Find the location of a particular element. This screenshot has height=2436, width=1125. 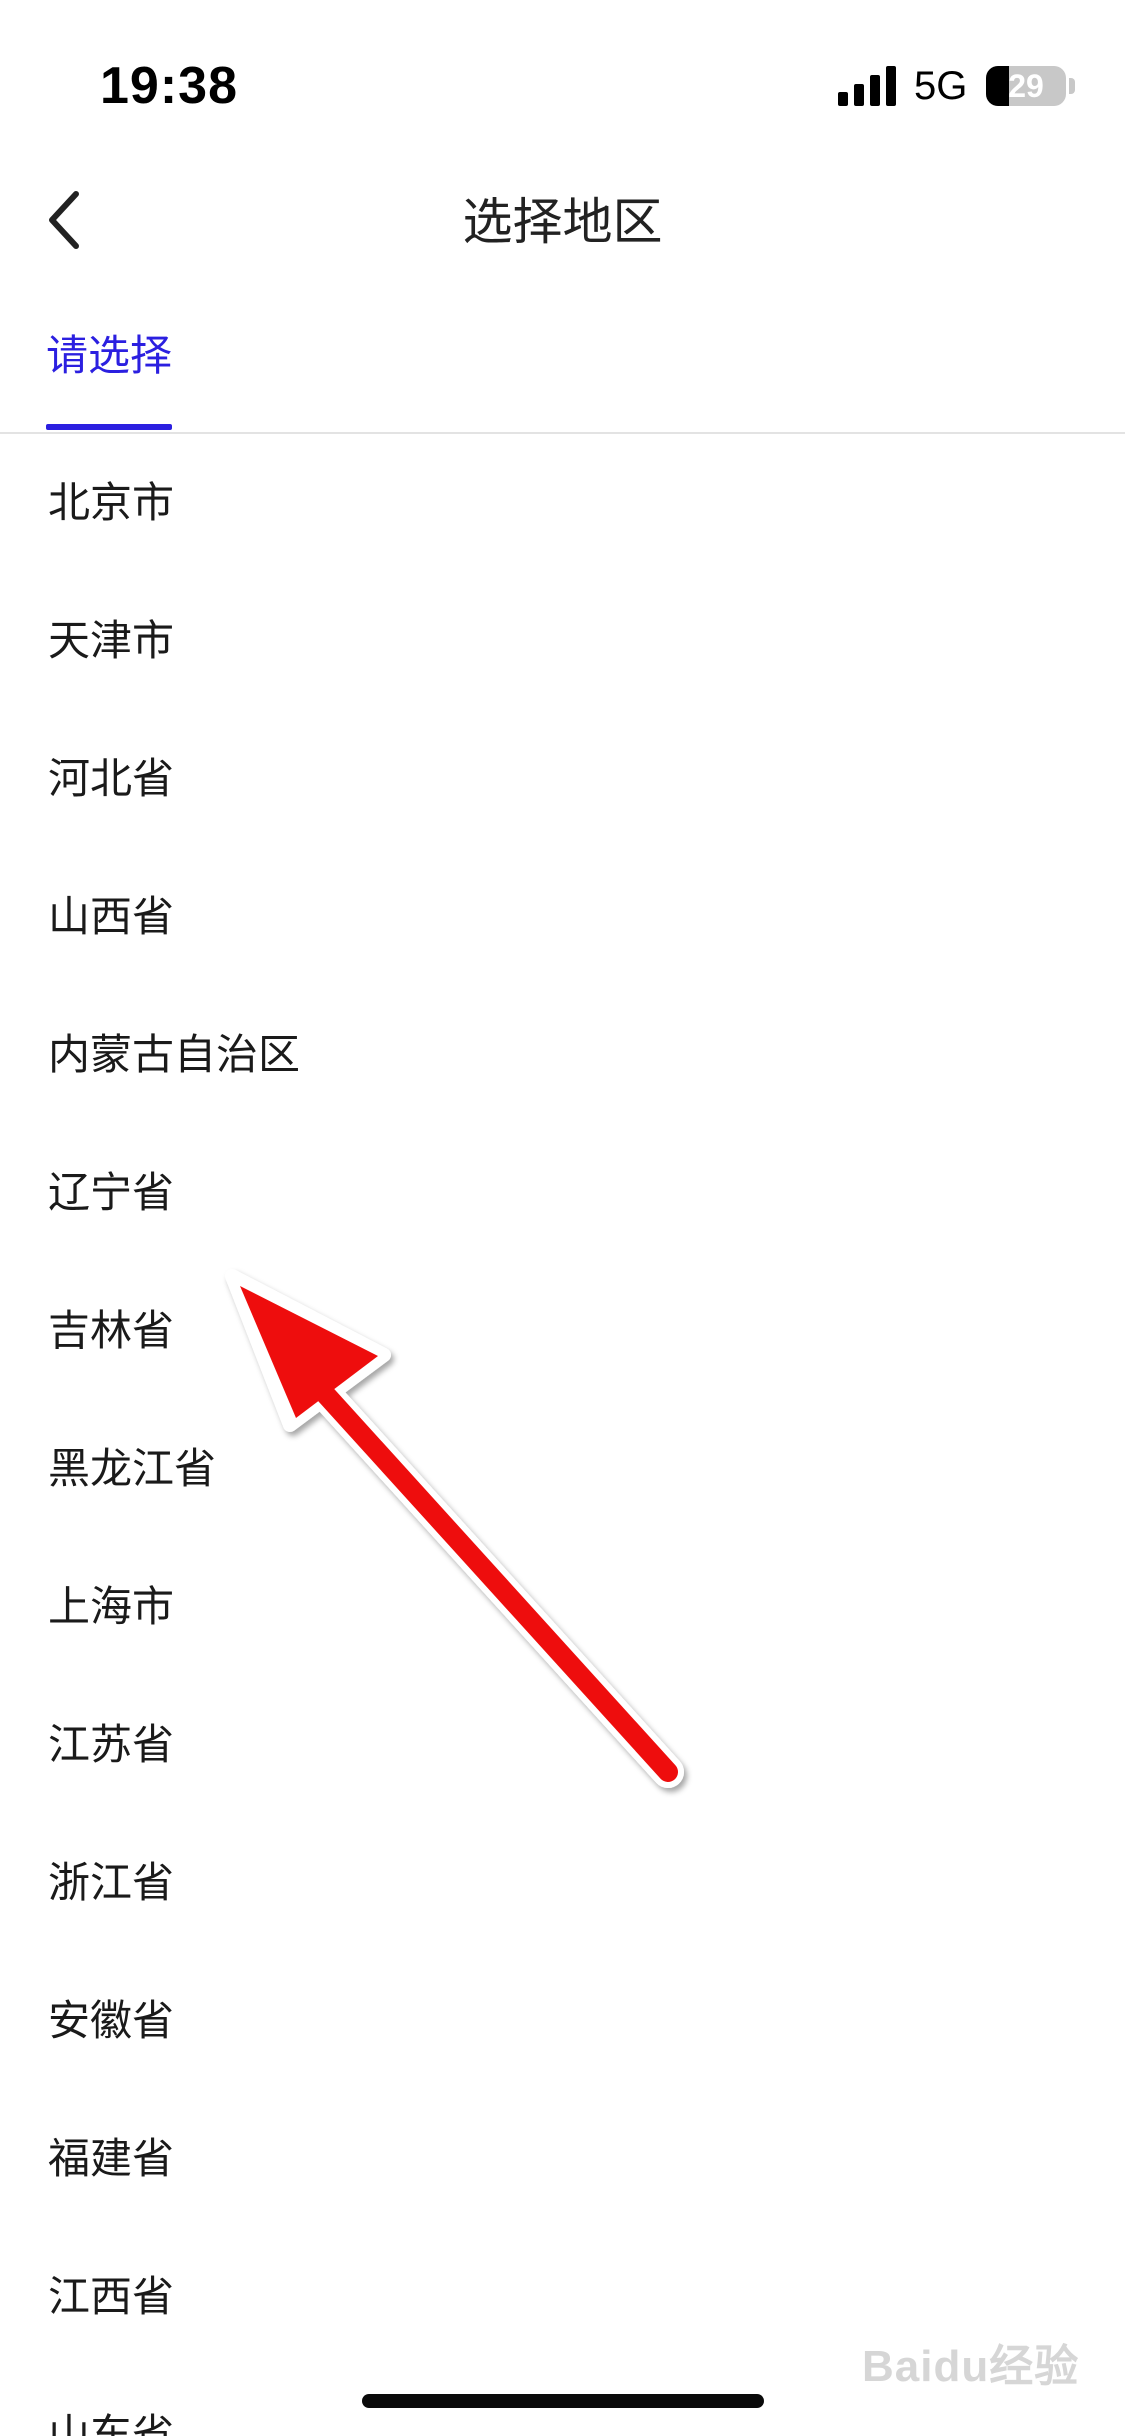

region-item: 浙江省 is located at coordinates (562, 1883).